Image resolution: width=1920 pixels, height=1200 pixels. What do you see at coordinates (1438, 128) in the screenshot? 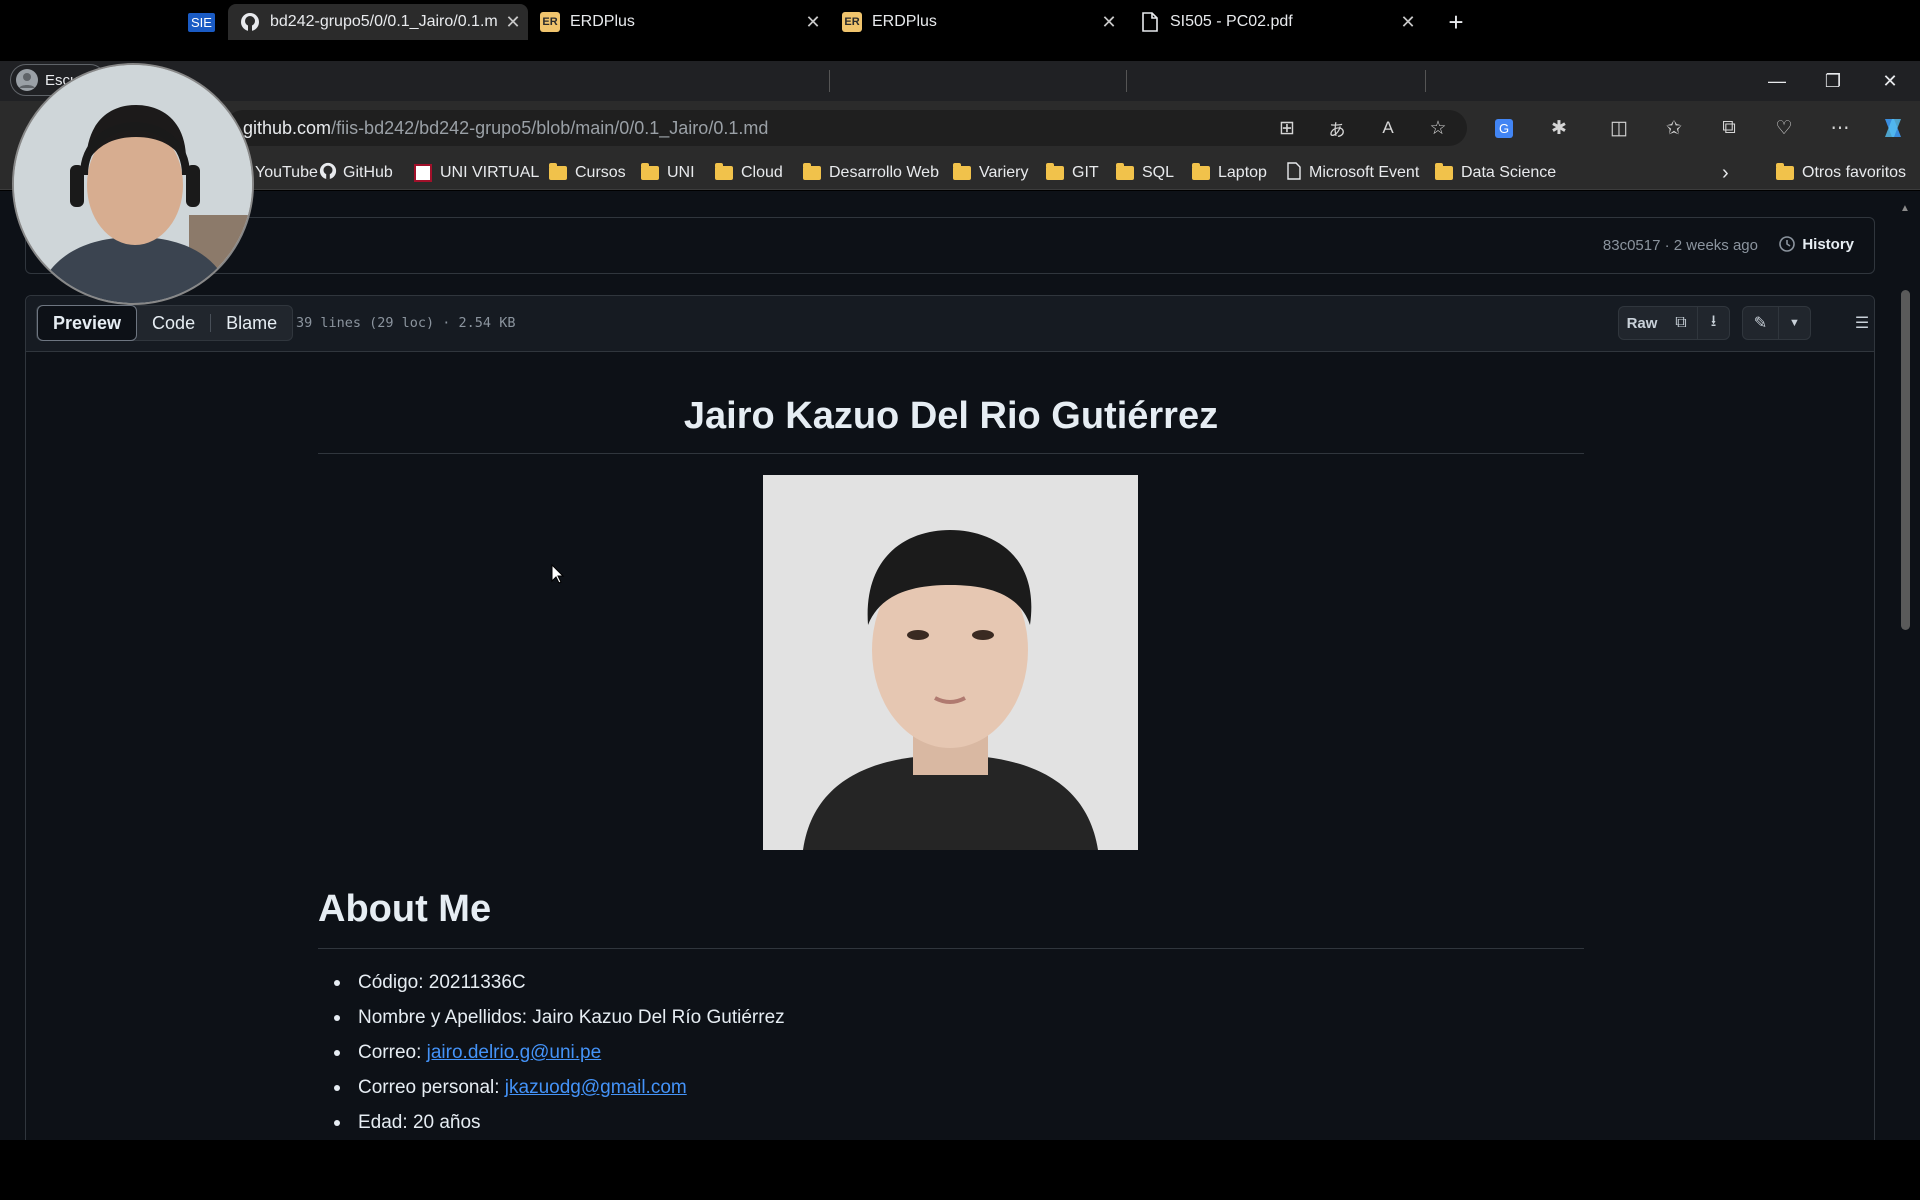
I see `favorite-star-icon: ☆` at bounding box center [1438, 128].